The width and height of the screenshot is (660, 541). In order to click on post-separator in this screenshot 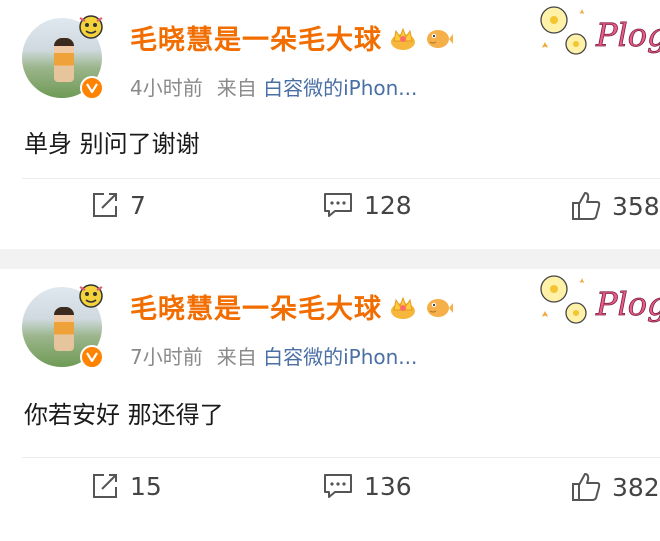, I will do `click(330, 259)`.